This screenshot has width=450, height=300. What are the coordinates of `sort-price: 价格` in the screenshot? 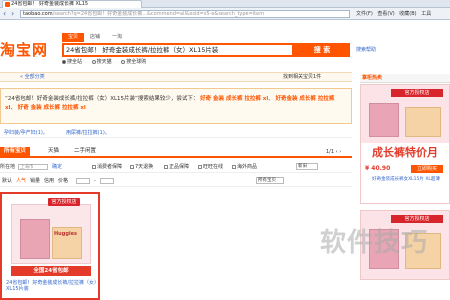 It's located at (63, 181).